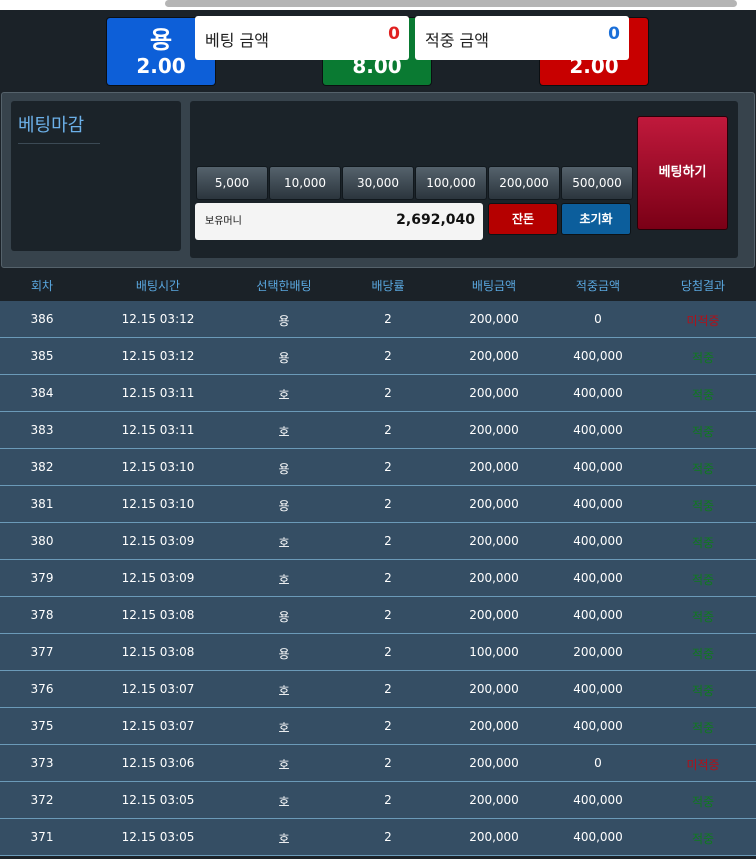 This screenshot has height=859, width=756. Describe the element at coordinates (703, 321) in the screenshot. I see `cell-result: 미적중` at that location.